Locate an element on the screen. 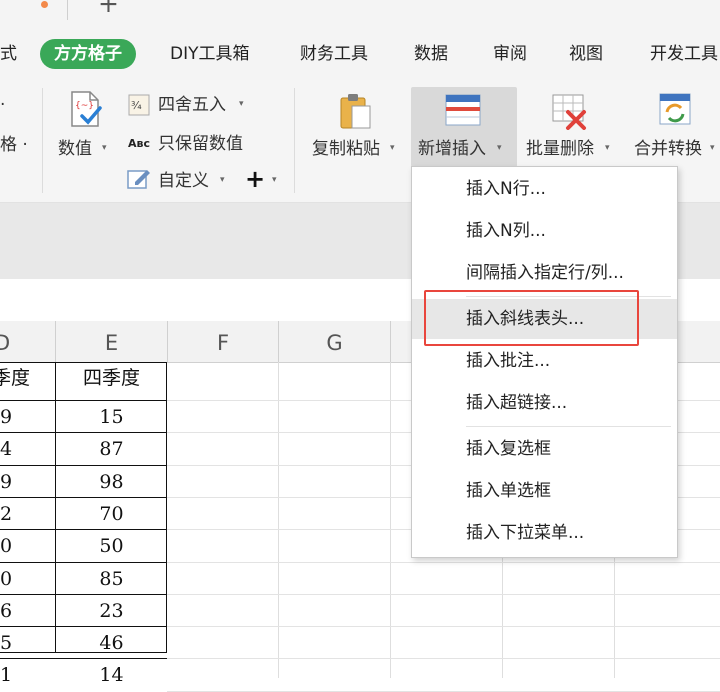 The height and width of the screenshot is (692, 720). batch-delete-button: 批量删除 ▾ is located at coordinates (570, 130).